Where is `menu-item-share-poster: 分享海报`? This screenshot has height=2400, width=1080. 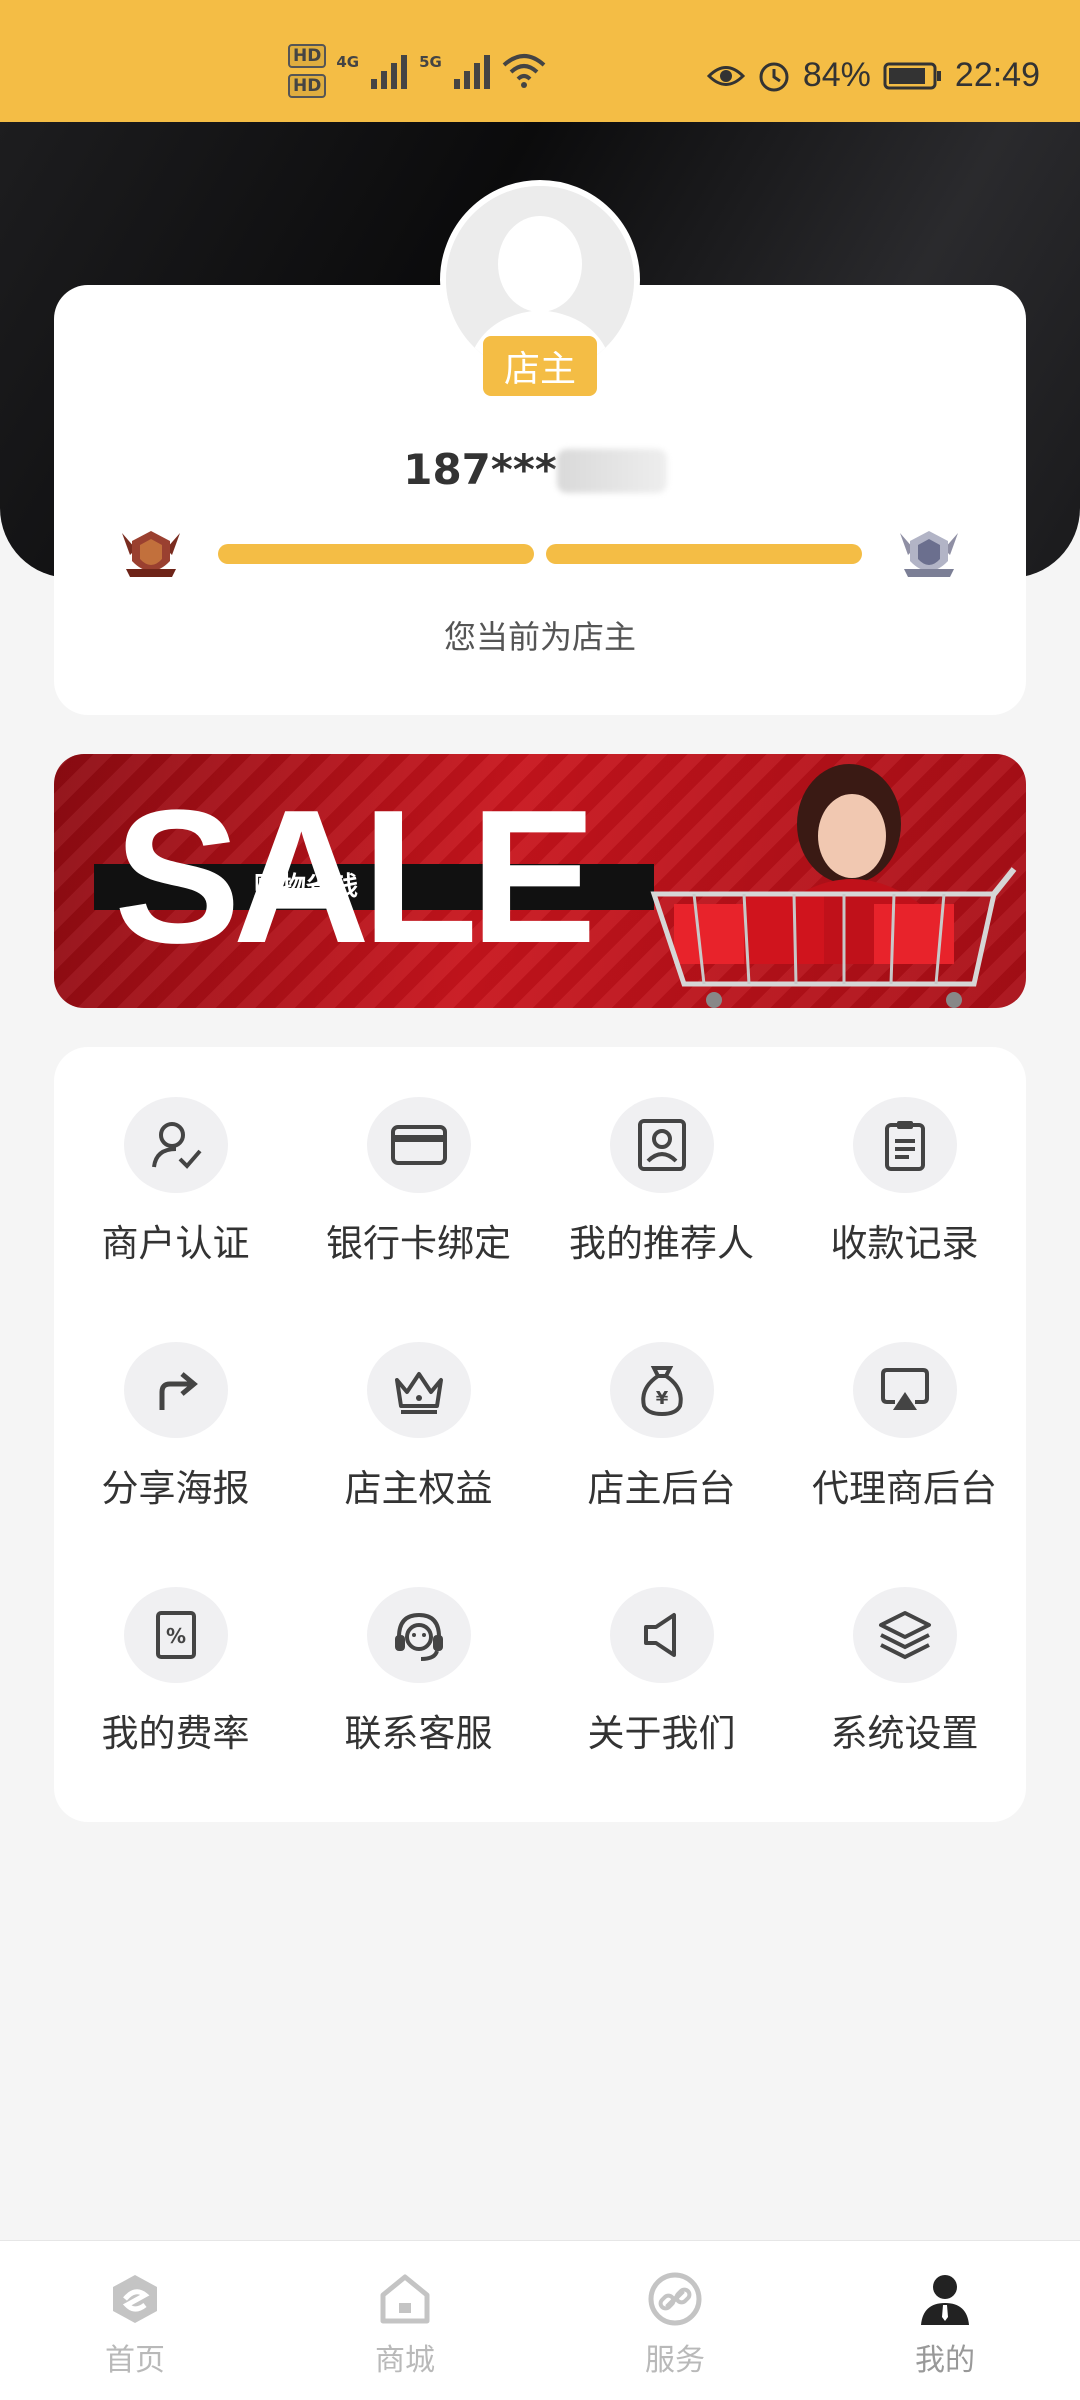
menu-item-share-poster: 分享海报 is located at coordinates (175, 1402).